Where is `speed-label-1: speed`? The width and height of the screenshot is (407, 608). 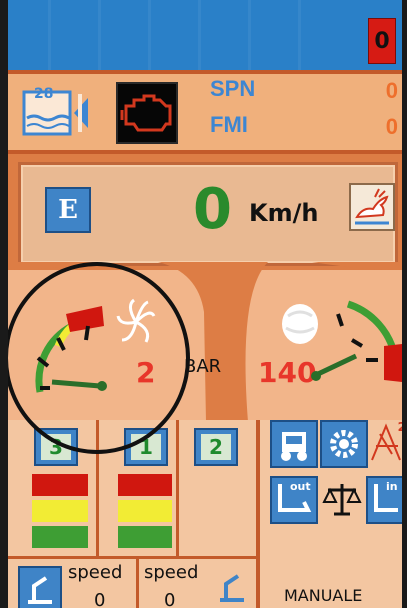 speed-label-1: speed is located at coordinates (95, 572).